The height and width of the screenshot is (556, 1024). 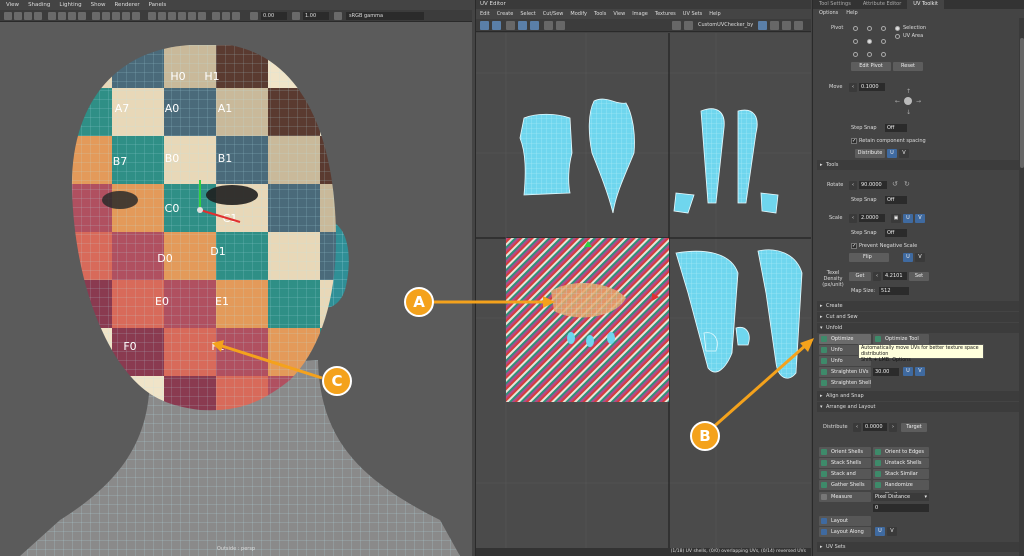 I want to click on cut-and-sew-section-header: ▸ Cut and Sew, so click(x=918, y=317).